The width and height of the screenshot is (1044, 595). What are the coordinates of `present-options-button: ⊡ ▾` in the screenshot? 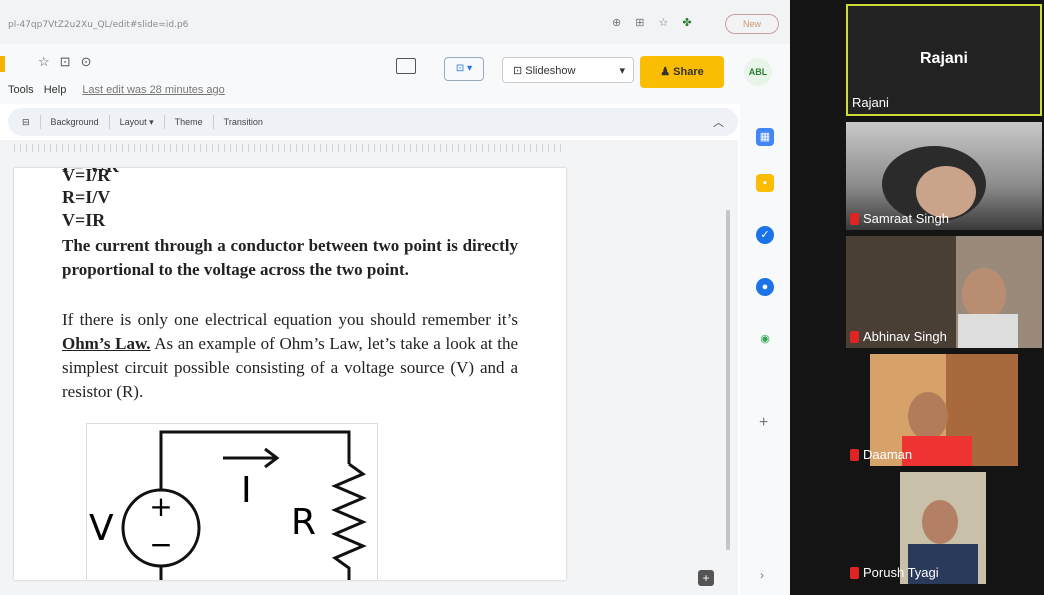 It's located at (464, 69).